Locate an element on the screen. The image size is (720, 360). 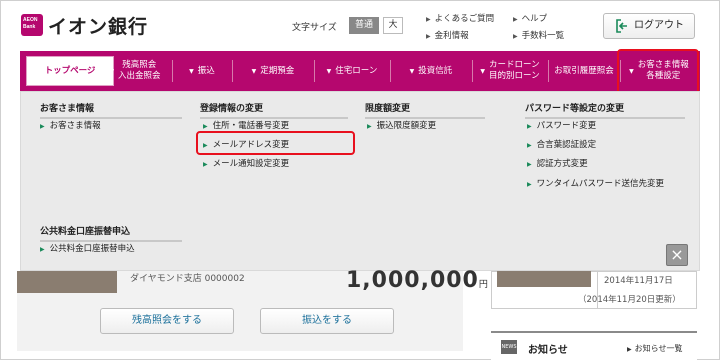
news-icon: NEWS is located at coordinates (509, 347).